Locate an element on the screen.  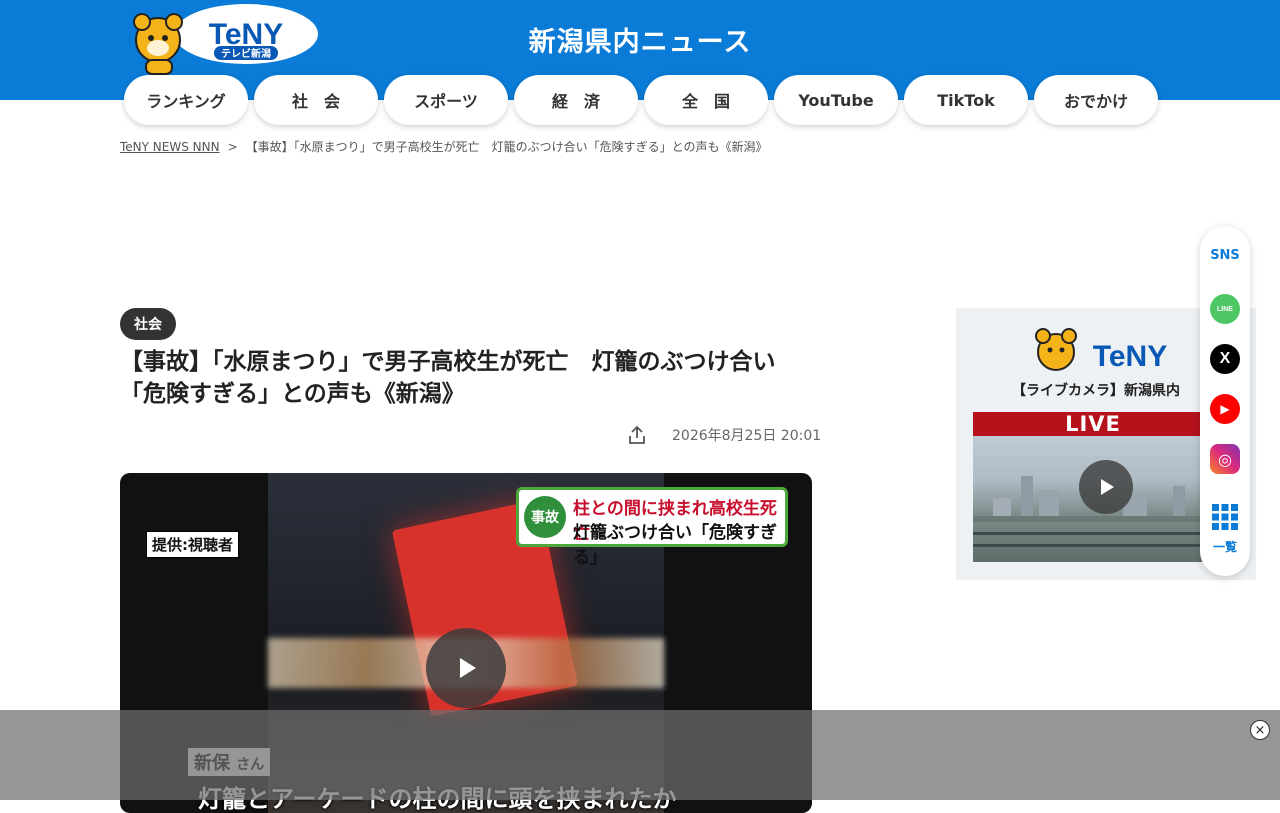
video-play-button is located at coordinates (466, 668).